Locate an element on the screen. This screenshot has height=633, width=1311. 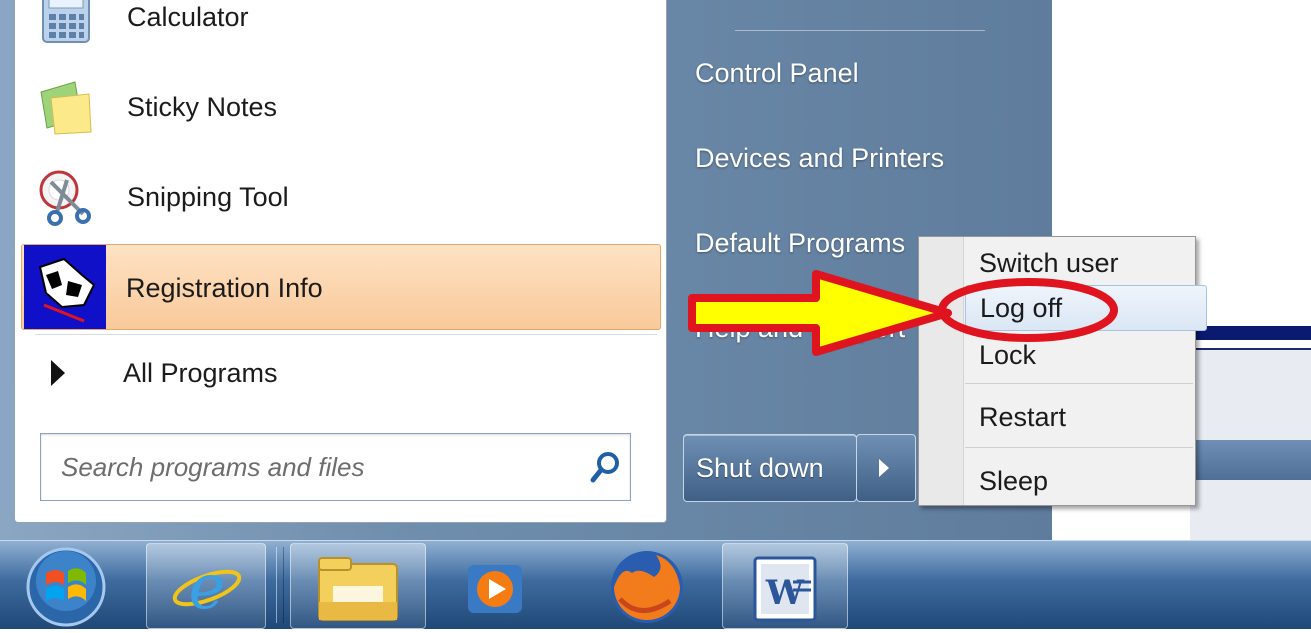
program-registration-info: Registration Info is located at coordinates (341, 287).